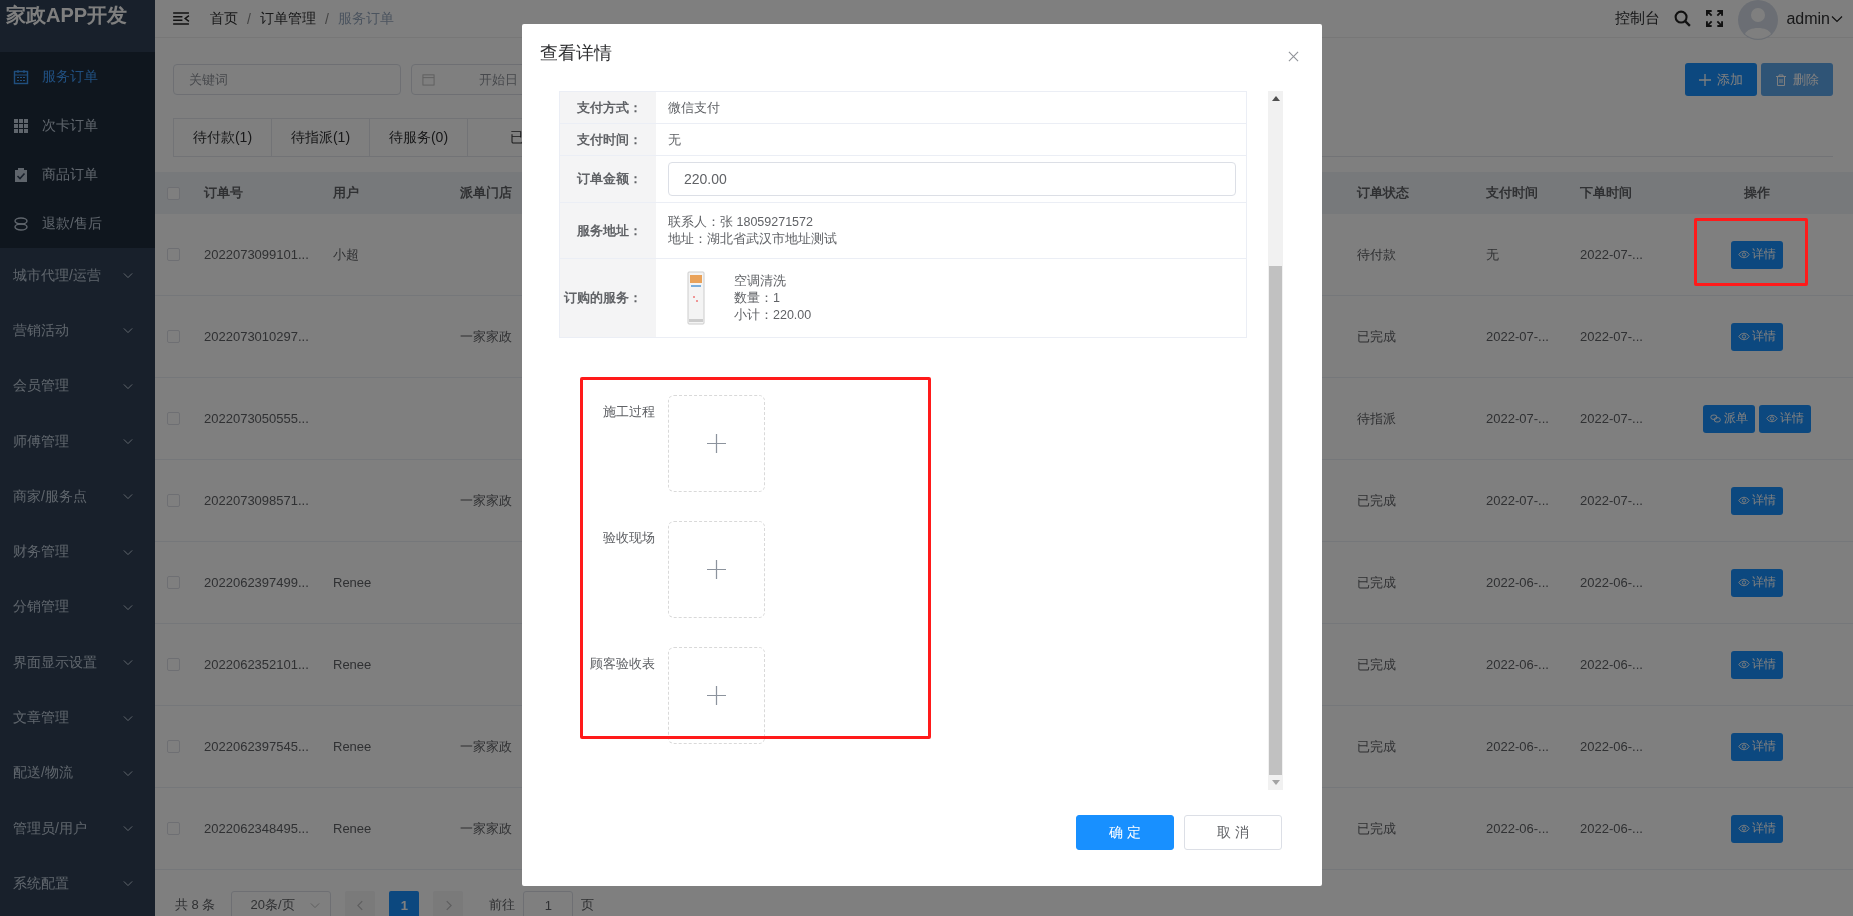 The width and height of the screenshot is (1853, 916). I want to click on console-link: 控制台, so click(1638, 18).